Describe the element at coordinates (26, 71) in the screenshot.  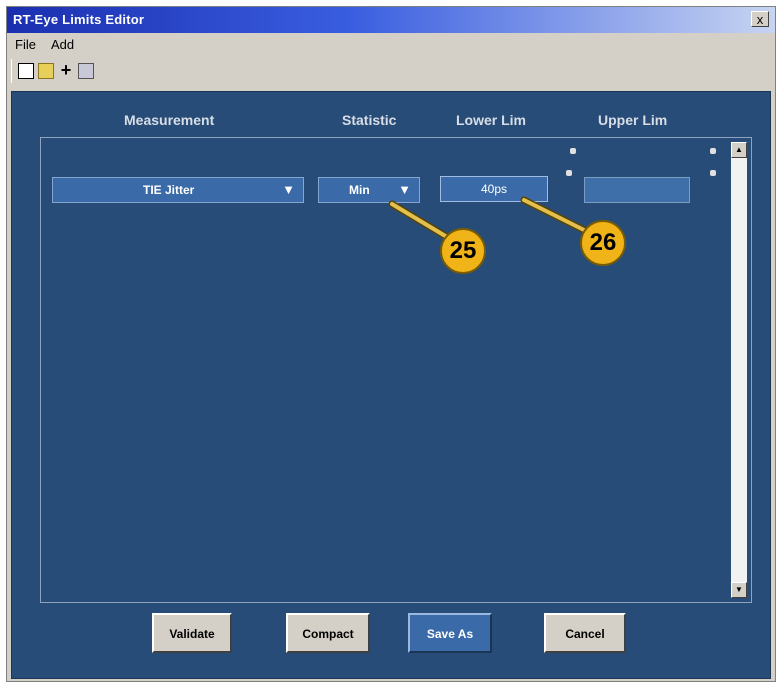
I see `new-file-icon` at that location.